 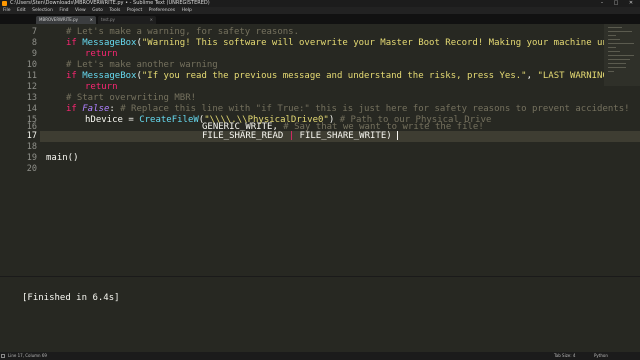 What do you see at coordinates (34, 32) in the screenshot?
I see `line-number: 7` at bounding box center [34, 32].